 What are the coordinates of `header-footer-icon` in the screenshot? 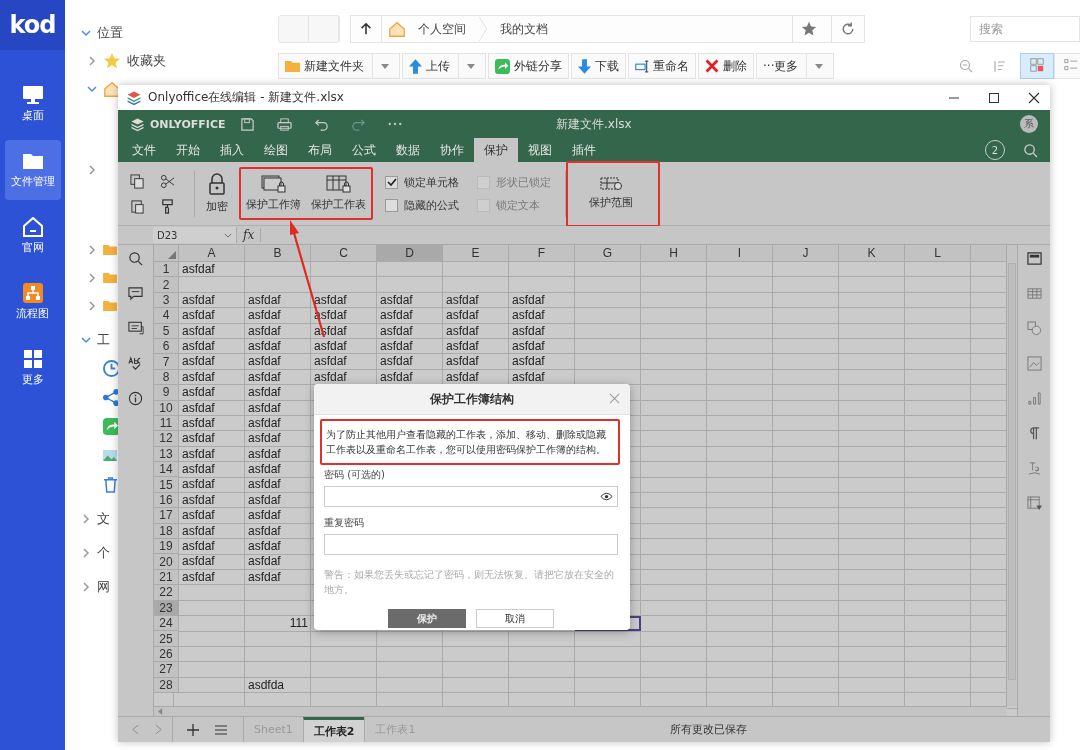 It's located at (1034, 258).